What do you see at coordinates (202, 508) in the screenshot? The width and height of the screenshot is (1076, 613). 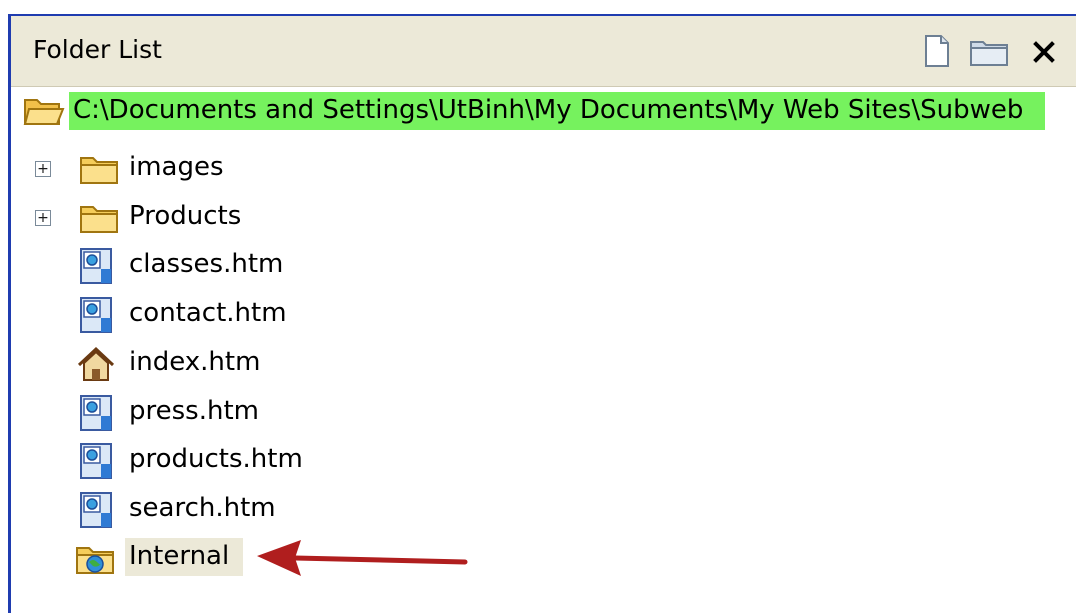 I see `tree-item-label: search.htm` at bounding box center [202, 508].